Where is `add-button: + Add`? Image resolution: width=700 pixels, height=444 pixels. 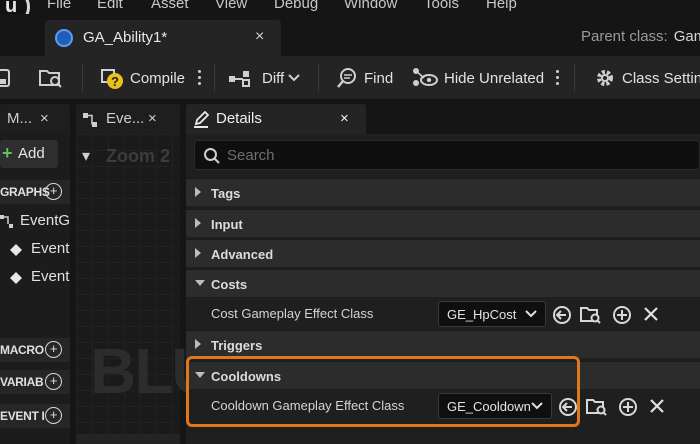 add-button: + Add is located at coordinates (29, 154).